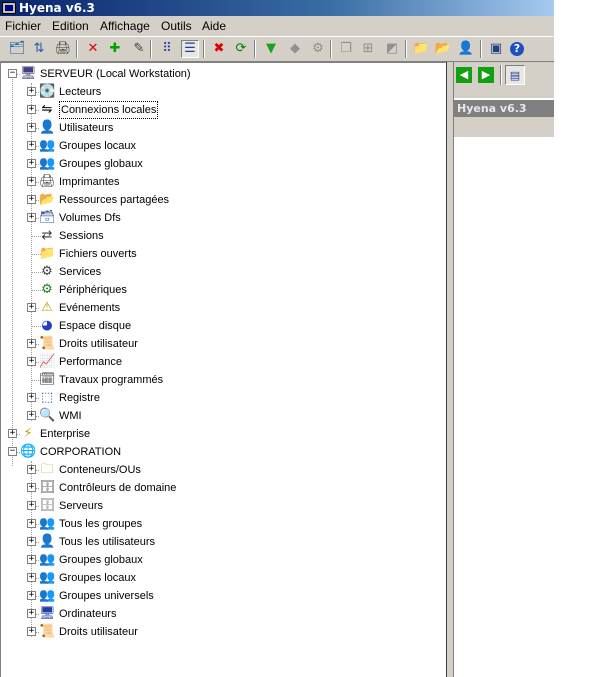  What do you see at coordinates (221, 182) in the screenshot?
I see `tree-node: + 🖨 Imprimantes` at bounding box center [221, 182].